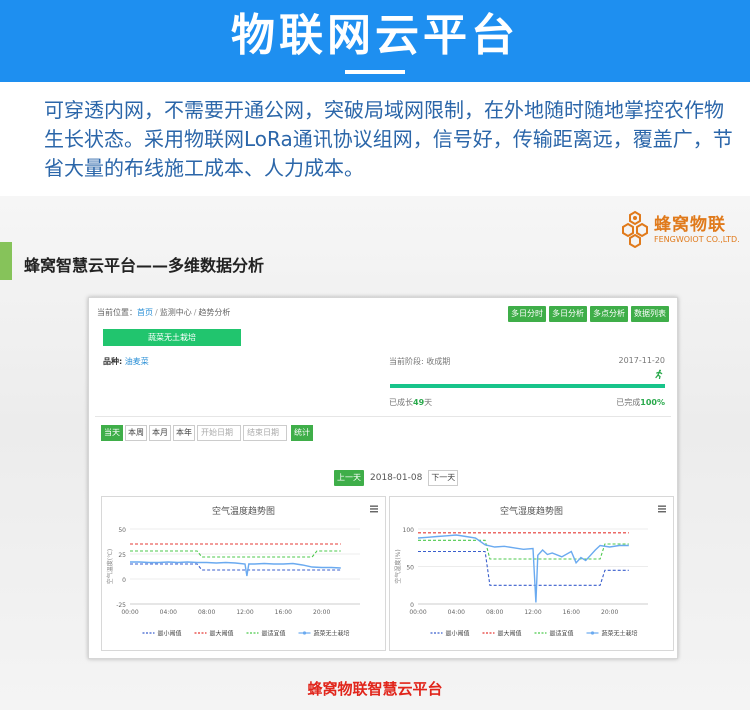  I want to click on stage-label: 当前阶段:, so click(406, 361).